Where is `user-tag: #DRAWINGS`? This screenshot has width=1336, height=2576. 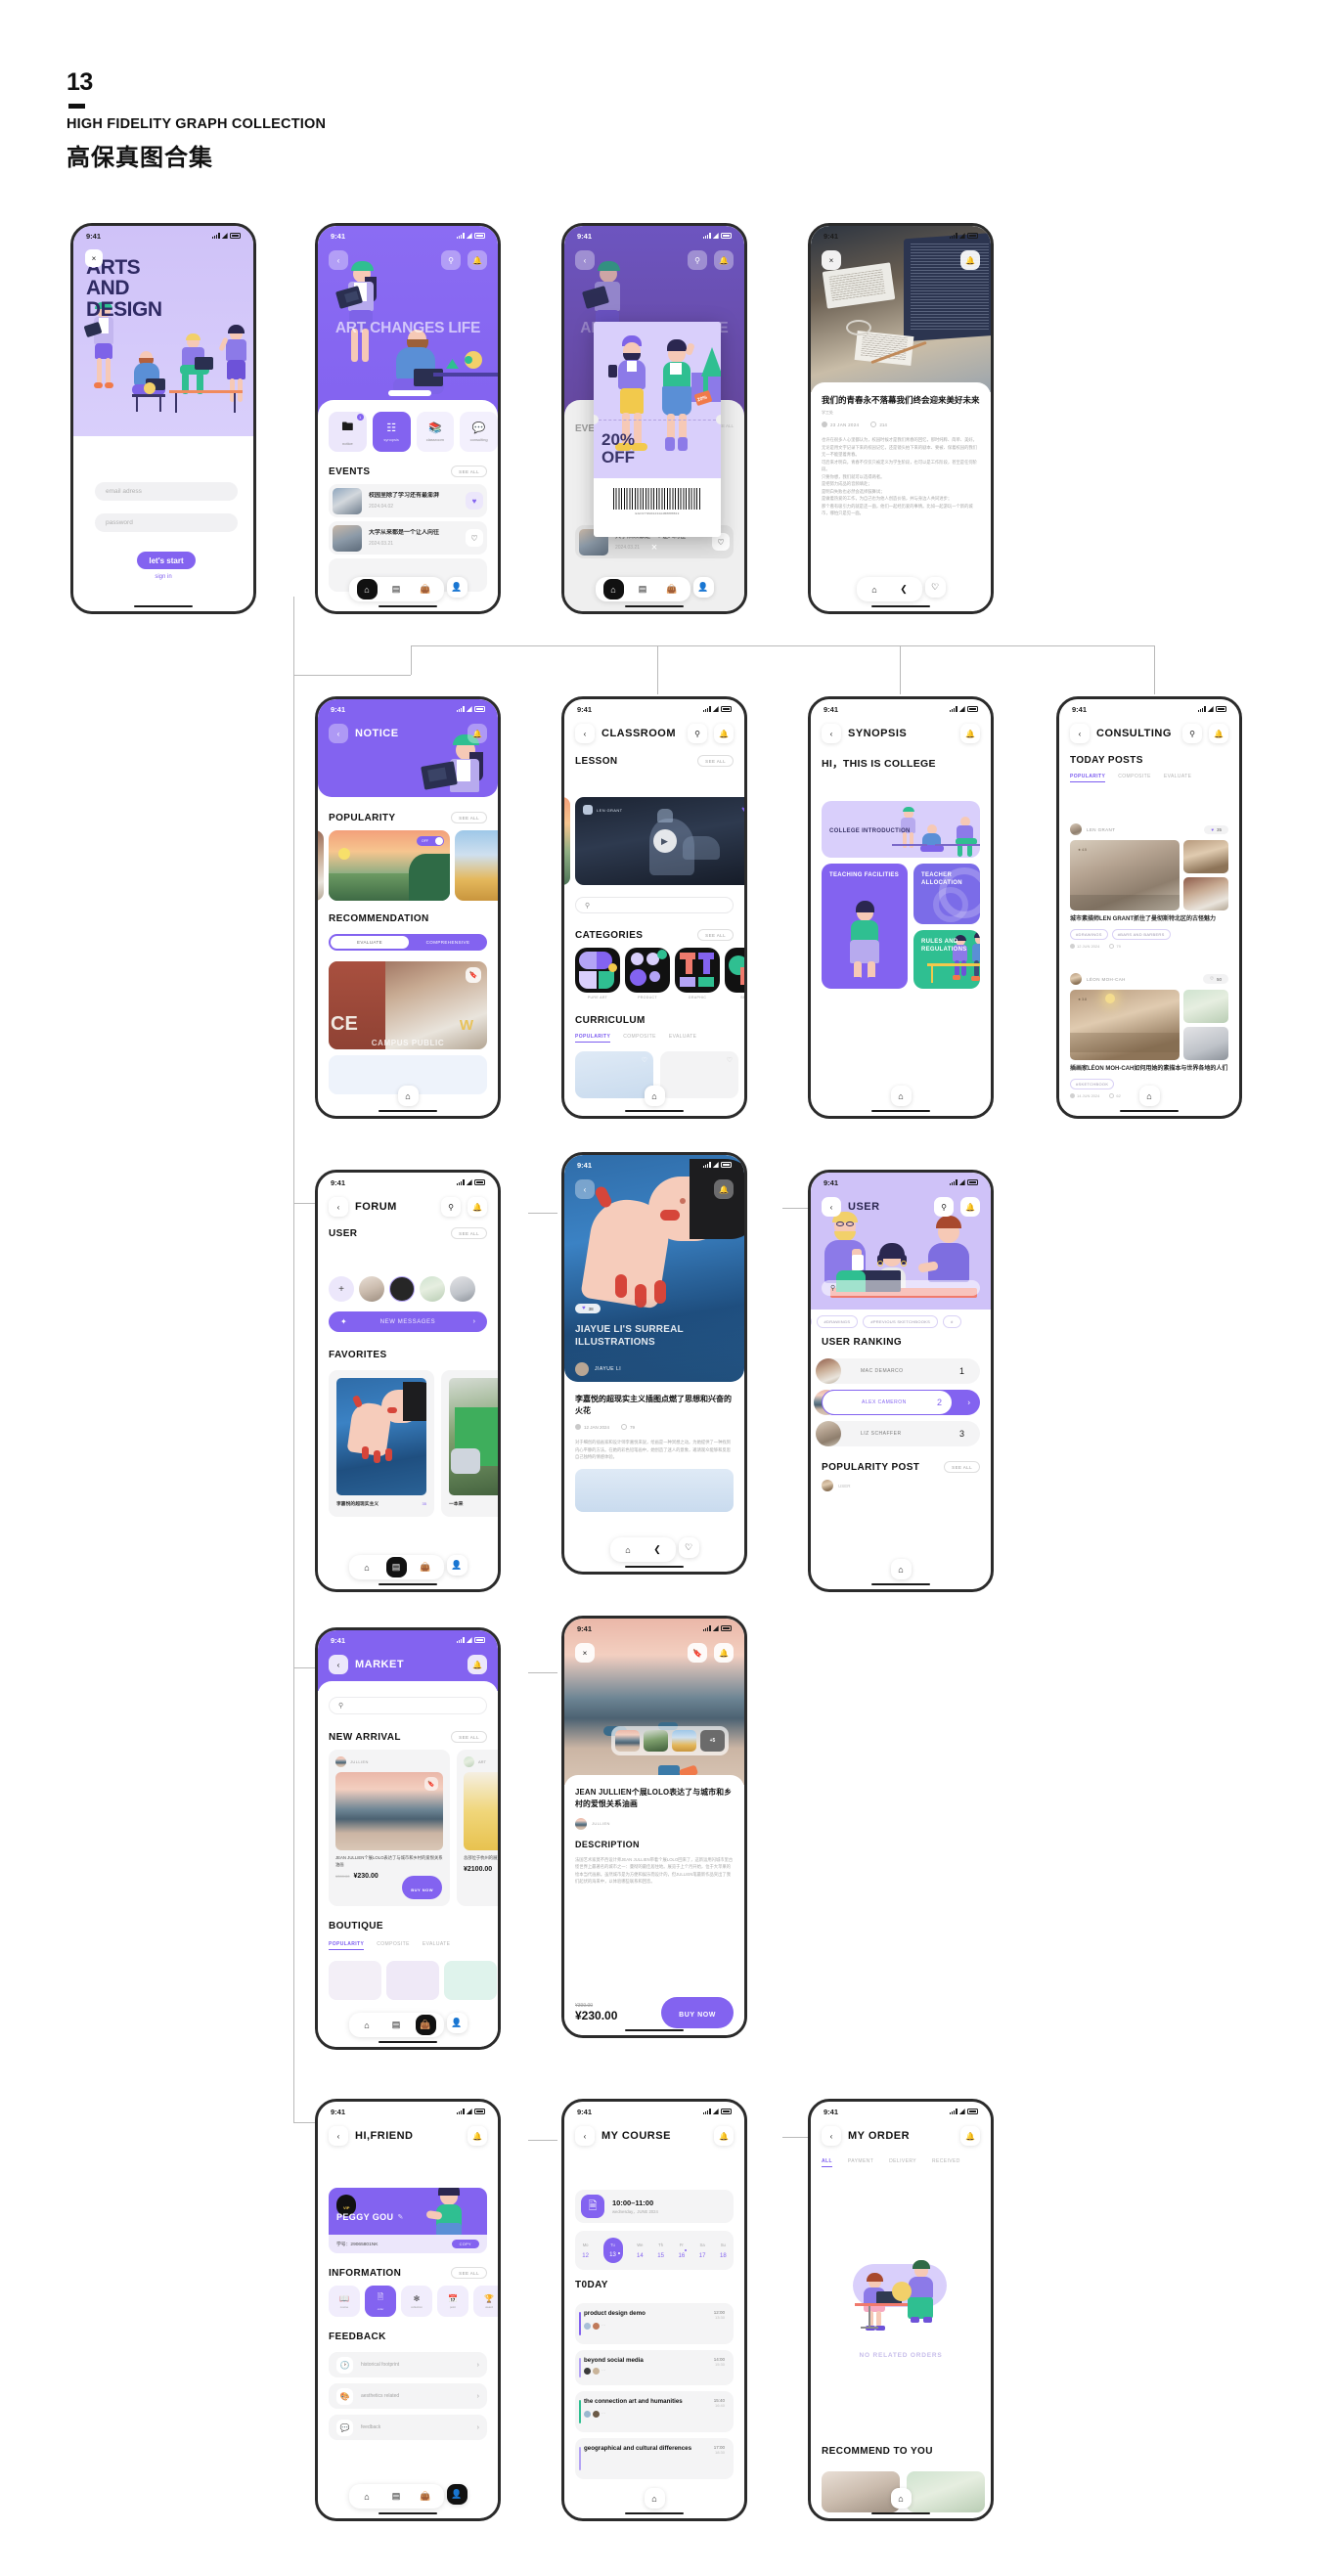
user-tag: #DRAWINGS is located at coordinates (837, 1321).